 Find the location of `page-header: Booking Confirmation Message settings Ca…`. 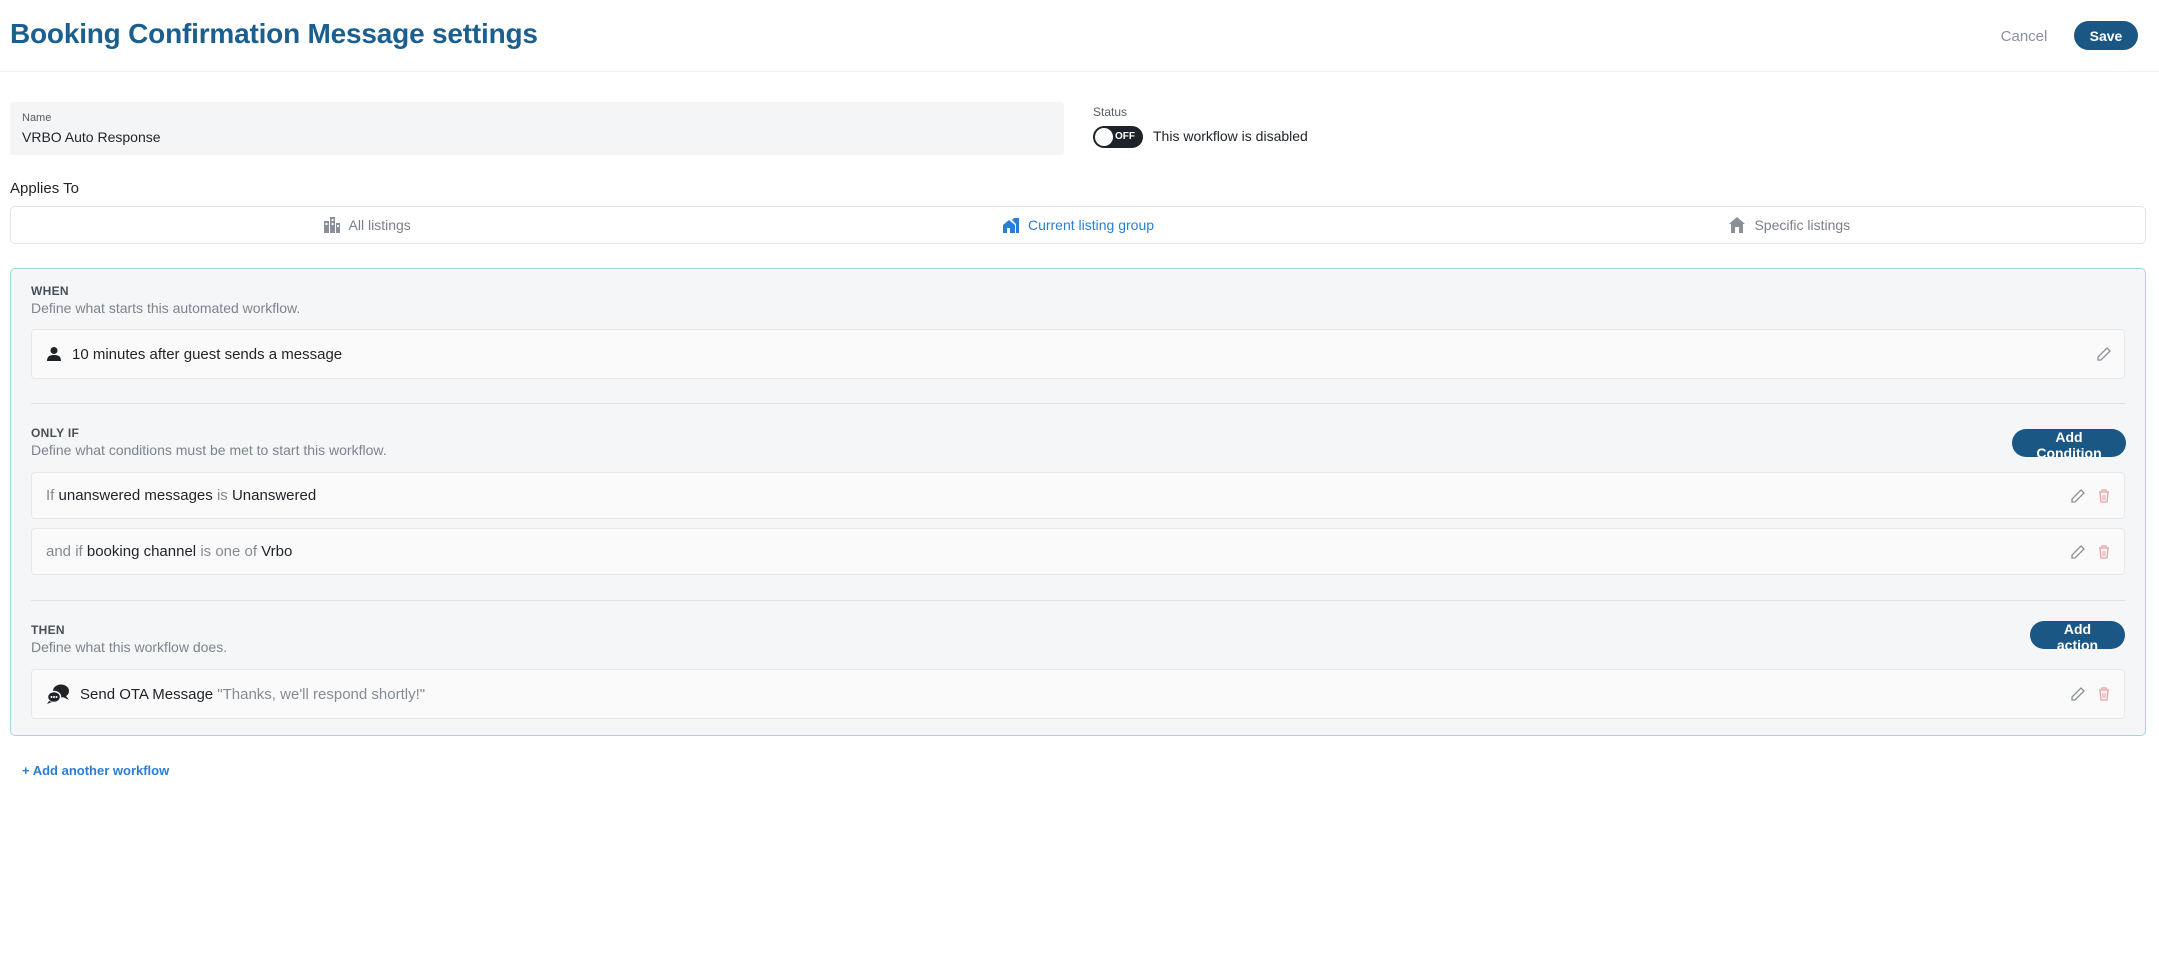

page-header: Booking Confirmation Message settings Ca… is located at coordinates (1079, 36).